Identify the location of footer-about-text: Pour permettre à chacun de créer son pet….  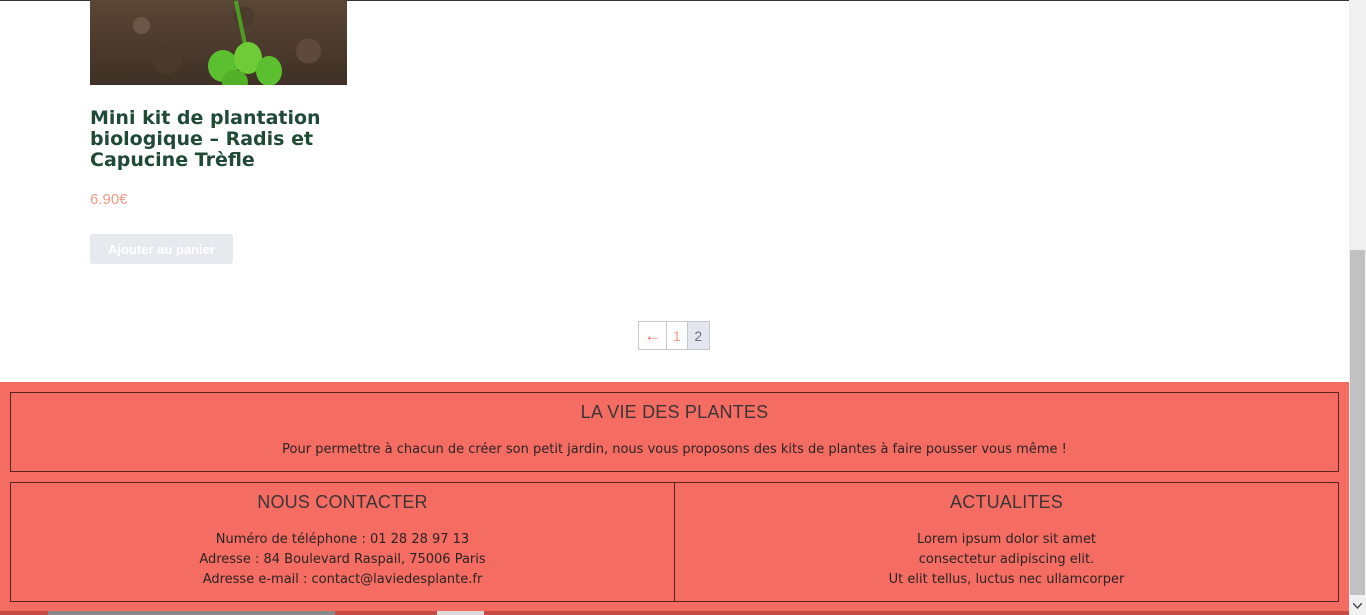
(674, 449).